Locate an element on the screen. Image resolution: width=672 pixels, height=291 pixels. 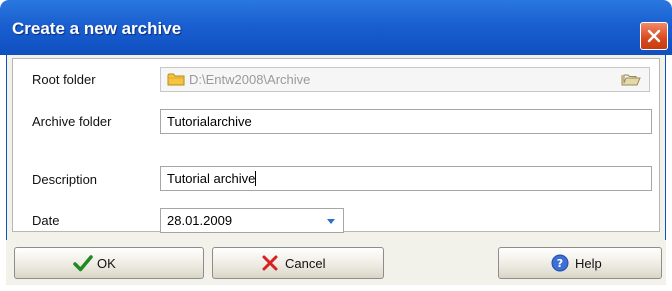
text-cursor is located at coordinates (256, 178).